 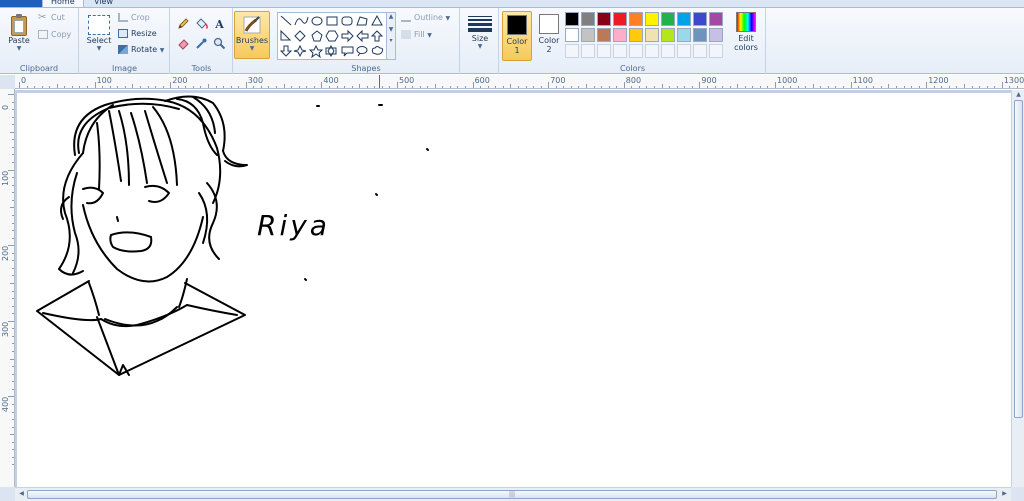 I want to click on fill-bucket-tool, so click(x=201, y=24).